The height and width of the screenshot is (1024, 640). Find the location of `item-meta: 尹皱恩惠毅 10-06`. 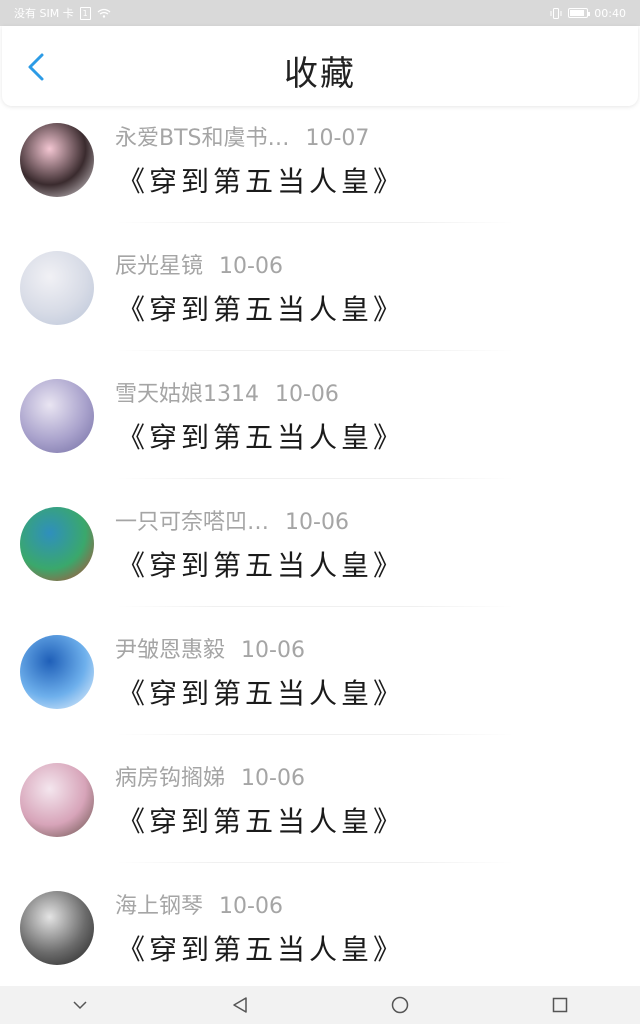

item-meta: 尹皱恩惠毅 10-06 is located at coordinates (210, 648).